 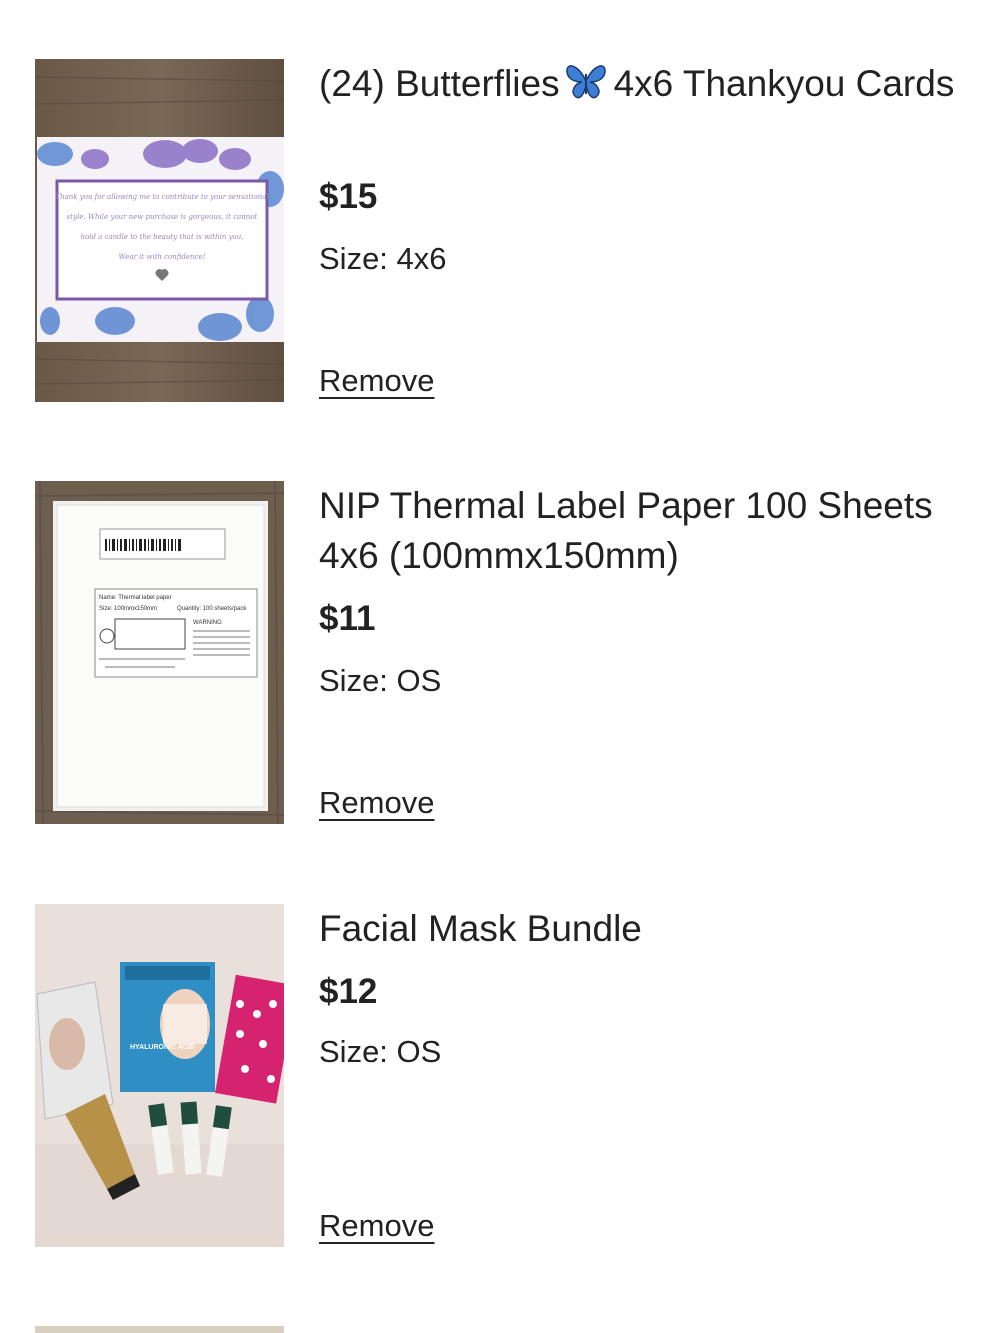 What do you see at coordinates (128, 609) in the screenshot?
I see `label-size-text: Size: 100mmx150mm` at bounding box center [128, 609].